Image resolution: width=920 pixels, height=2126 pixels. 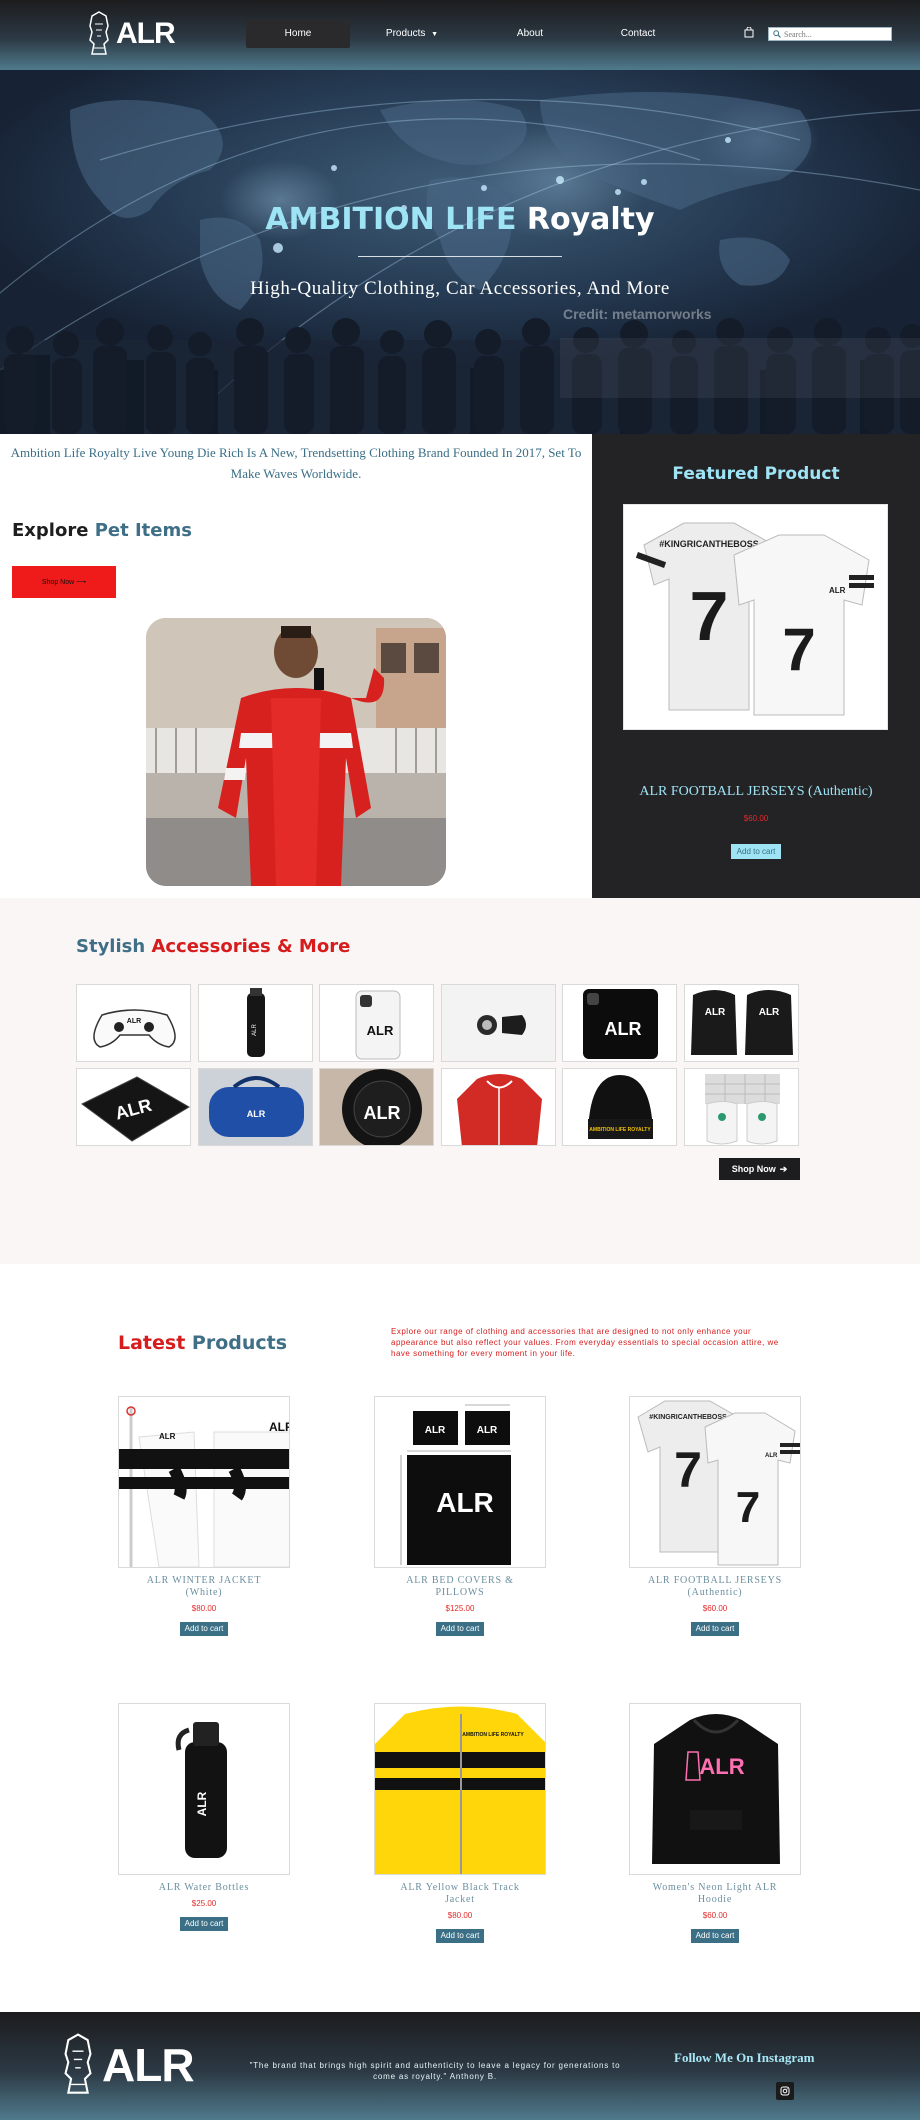 I want to click on product-name: ALR Water Bottles, so click(x=204, y=1888).